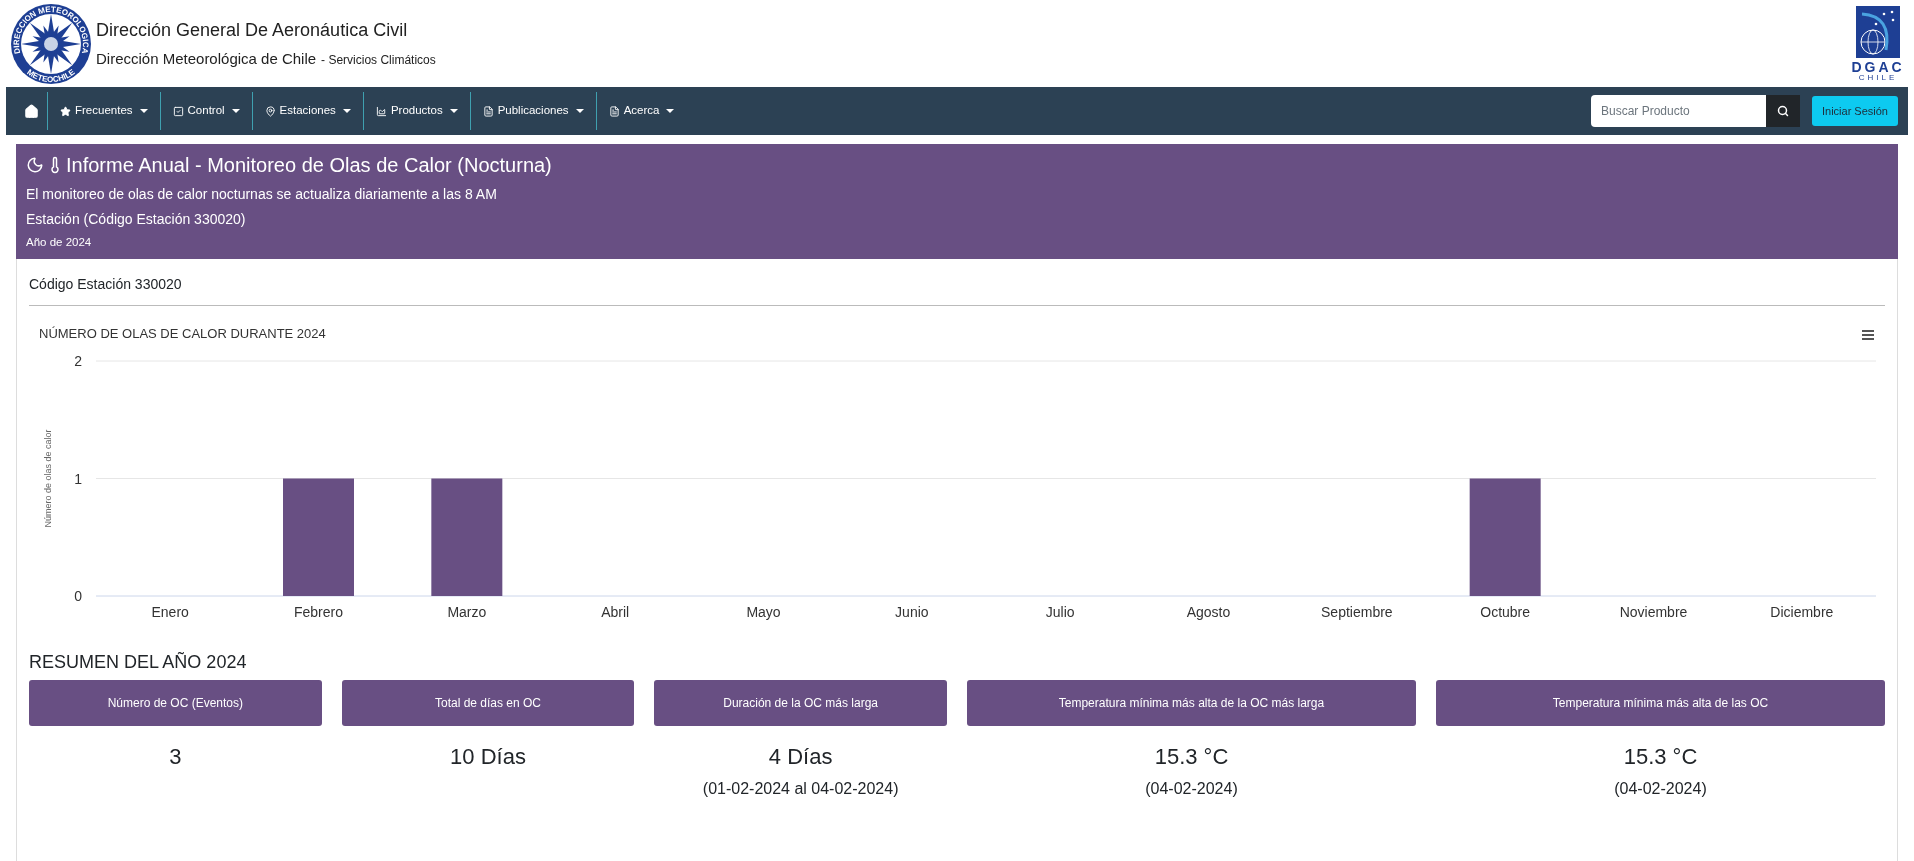  What do you see at coordinates (78, 478) in the screenshot?
I see `y-tick-label: 1` at bounding box center [78, 478].